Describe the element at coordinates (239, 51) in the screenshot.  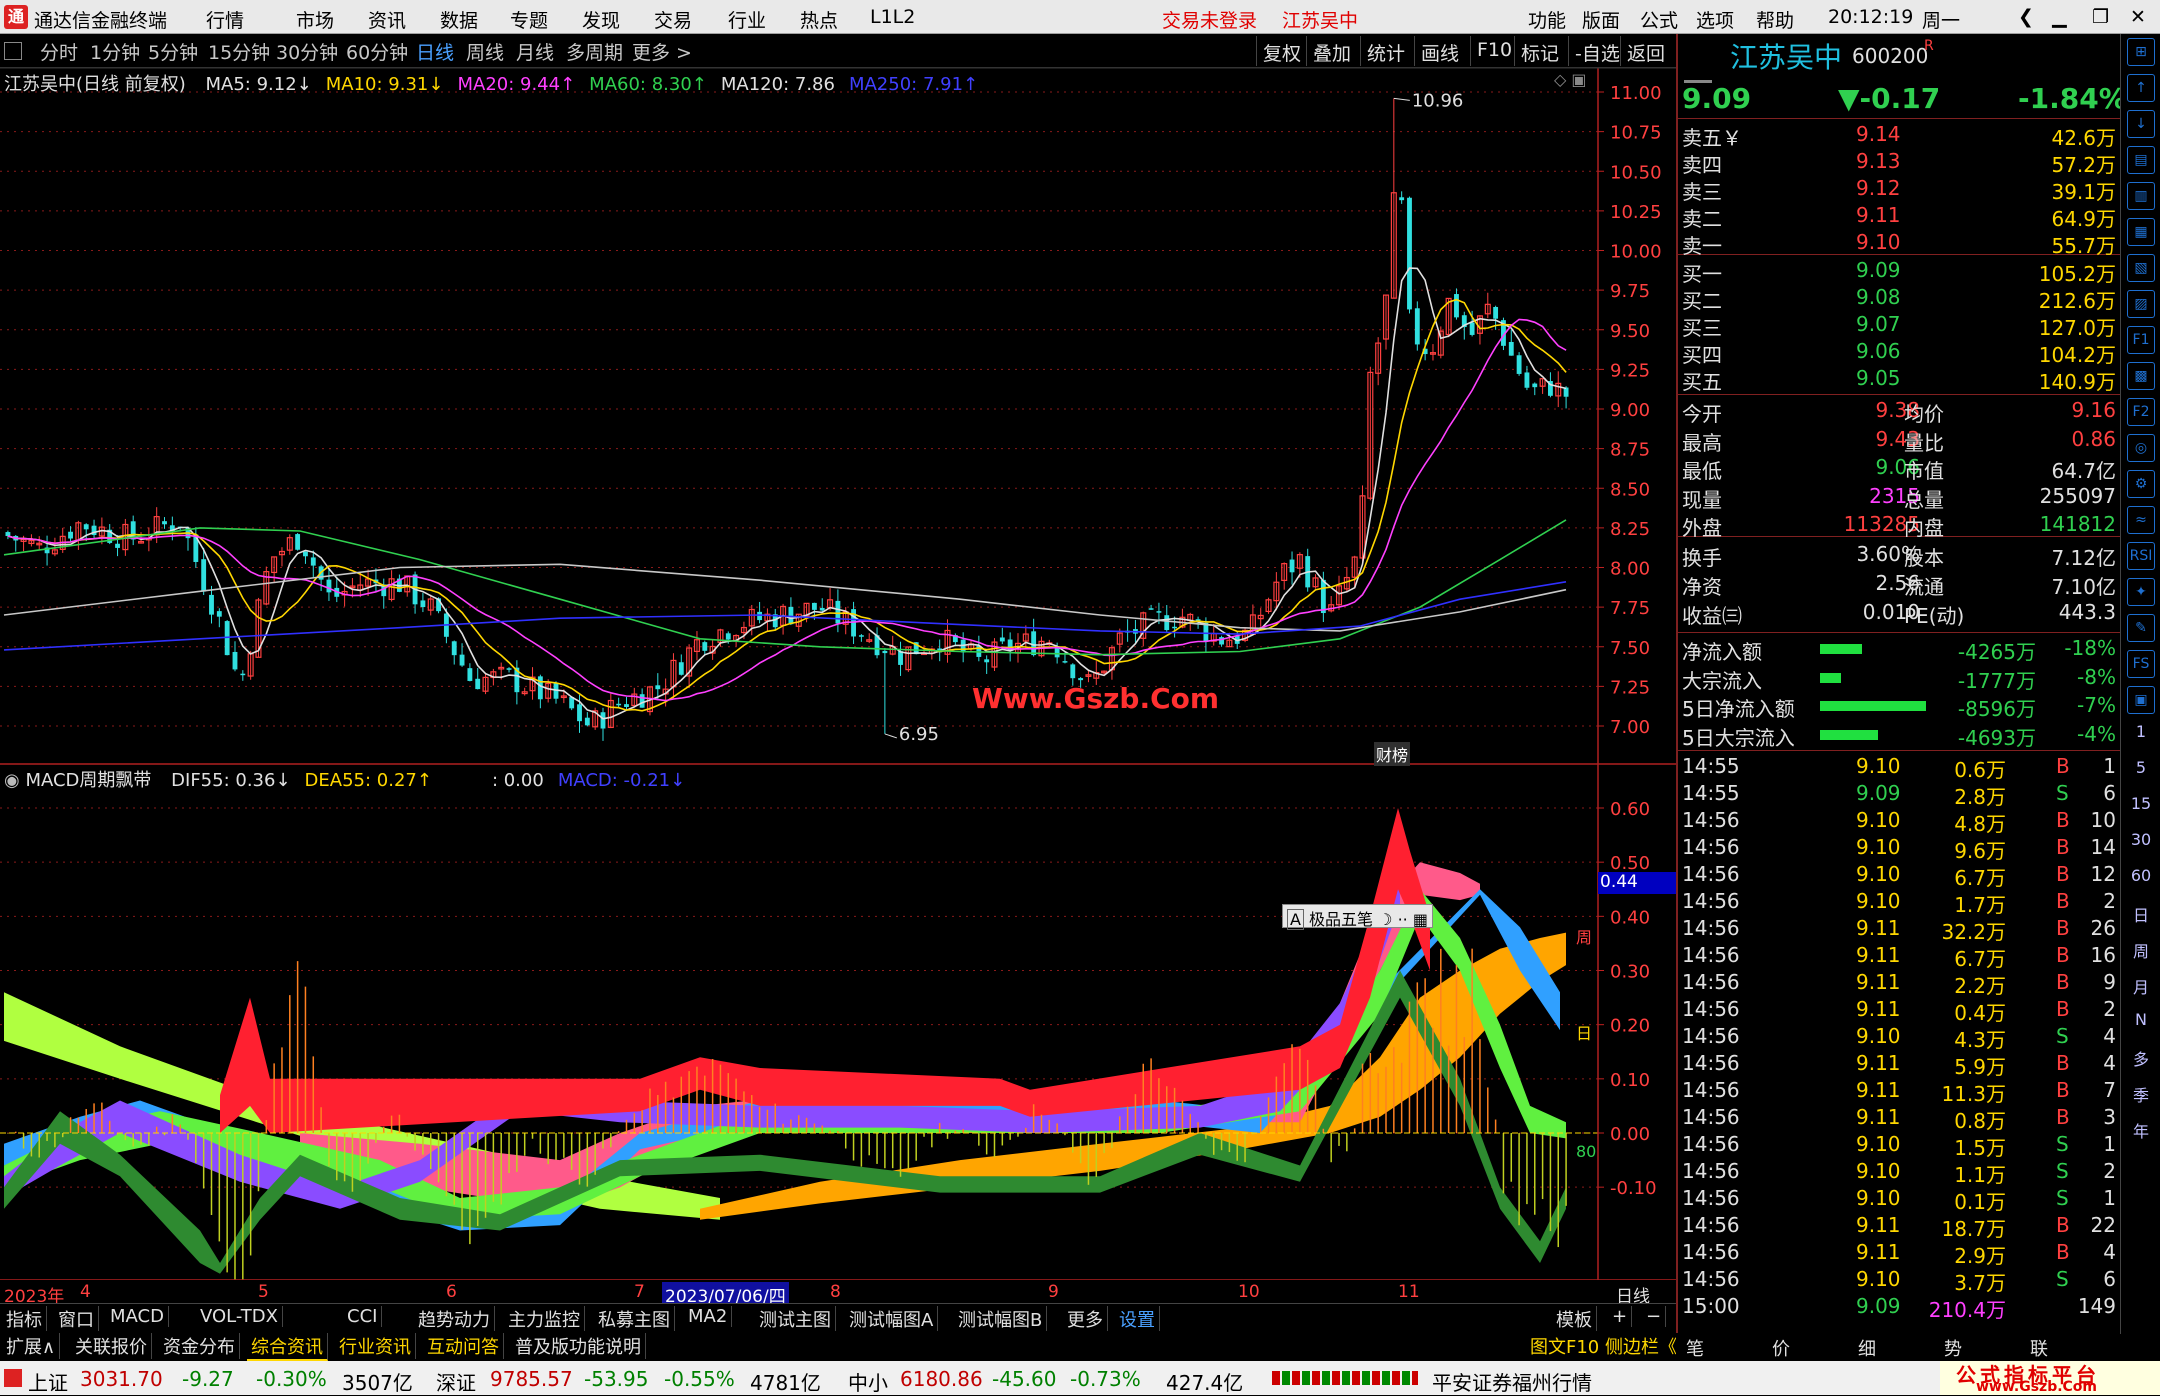
I see `period-tab-3: 15分钟` at that location.